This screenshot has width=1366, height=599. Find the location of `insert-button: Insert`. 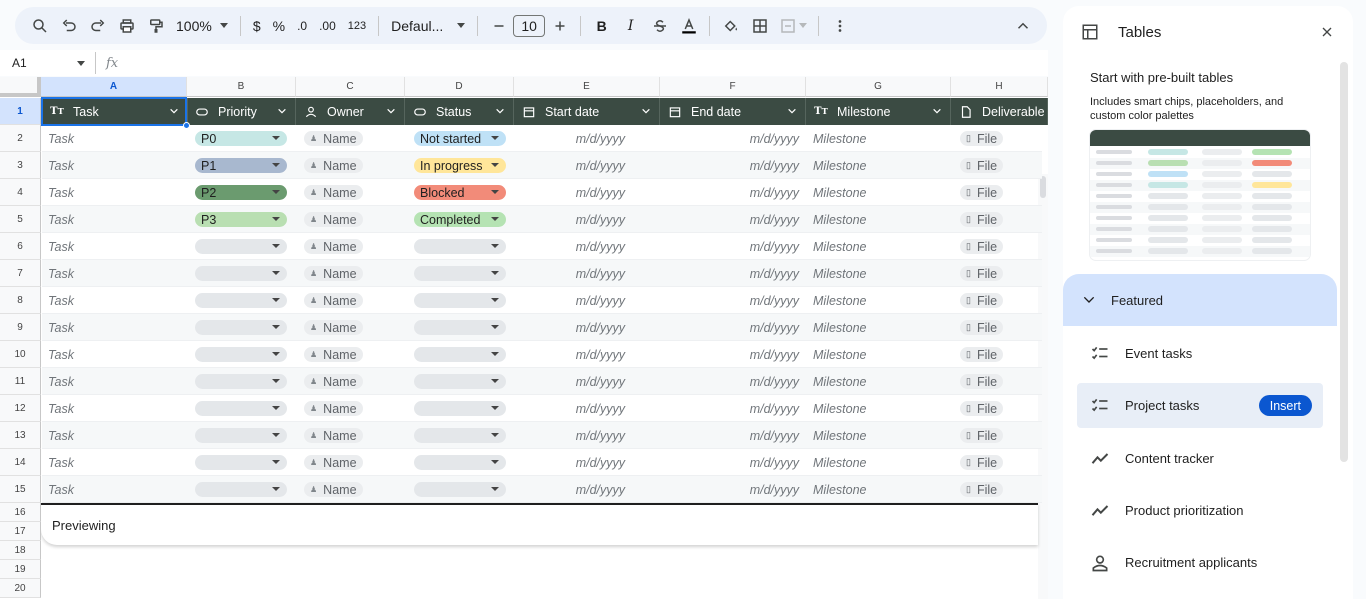

insert-button: Insert is located at coordinates (1285, 405).